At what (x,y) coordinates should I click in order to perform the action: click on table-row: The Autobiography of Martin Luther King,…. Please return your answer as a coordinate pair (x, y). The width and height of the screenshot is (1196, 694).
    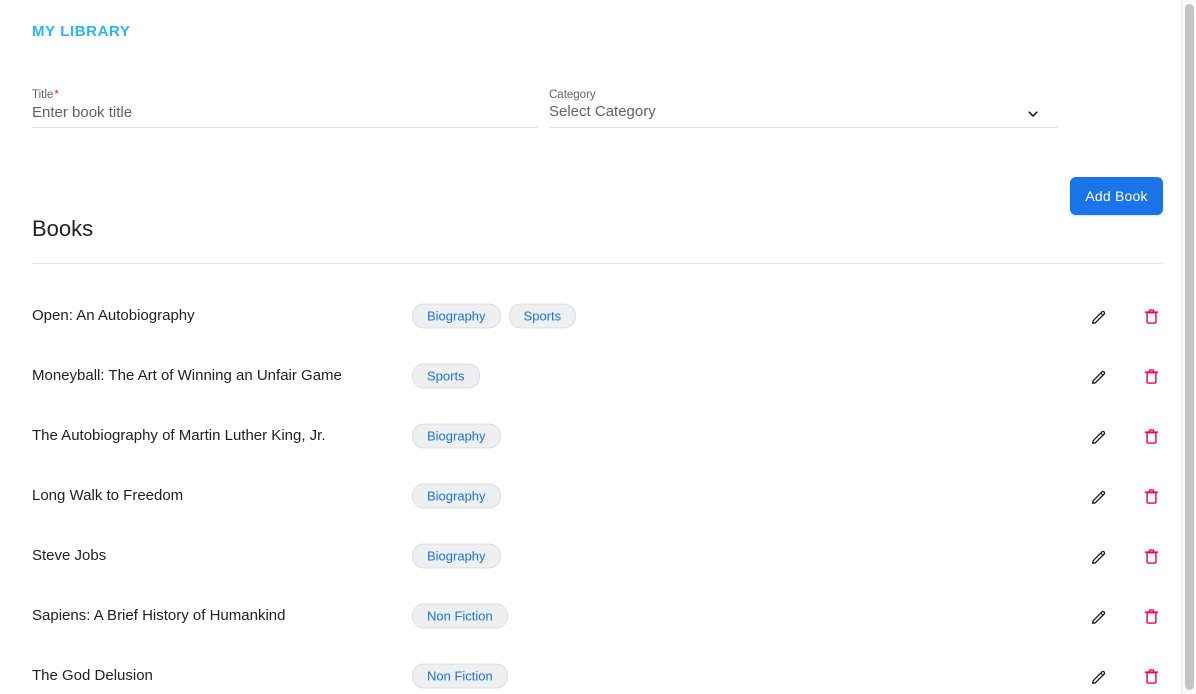
    Looking at the image, I should click on (590, 436).